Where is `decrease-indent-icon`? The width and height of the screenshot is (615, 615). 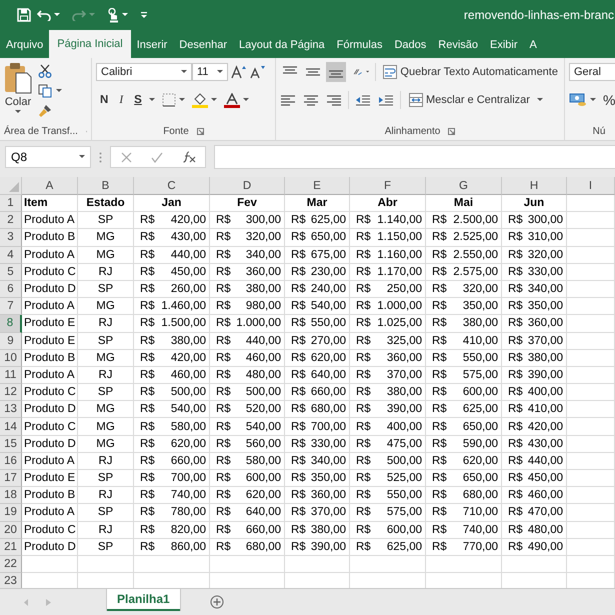 decrease-indent-icon is located at coordinates (363, 100).